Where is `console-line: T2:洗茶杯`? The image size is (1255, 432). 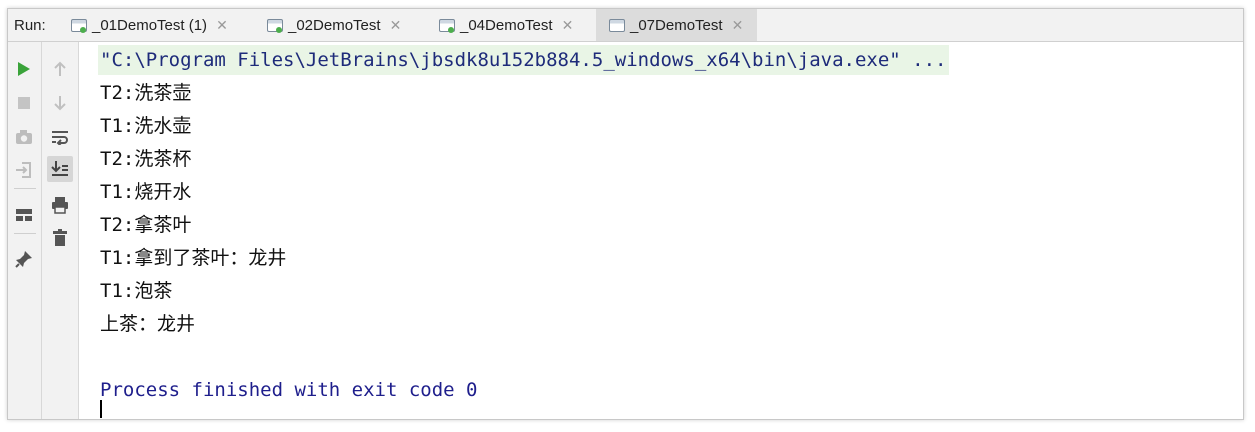
console-line: T2:洗茶杯 is located at coordinates (146, 159).